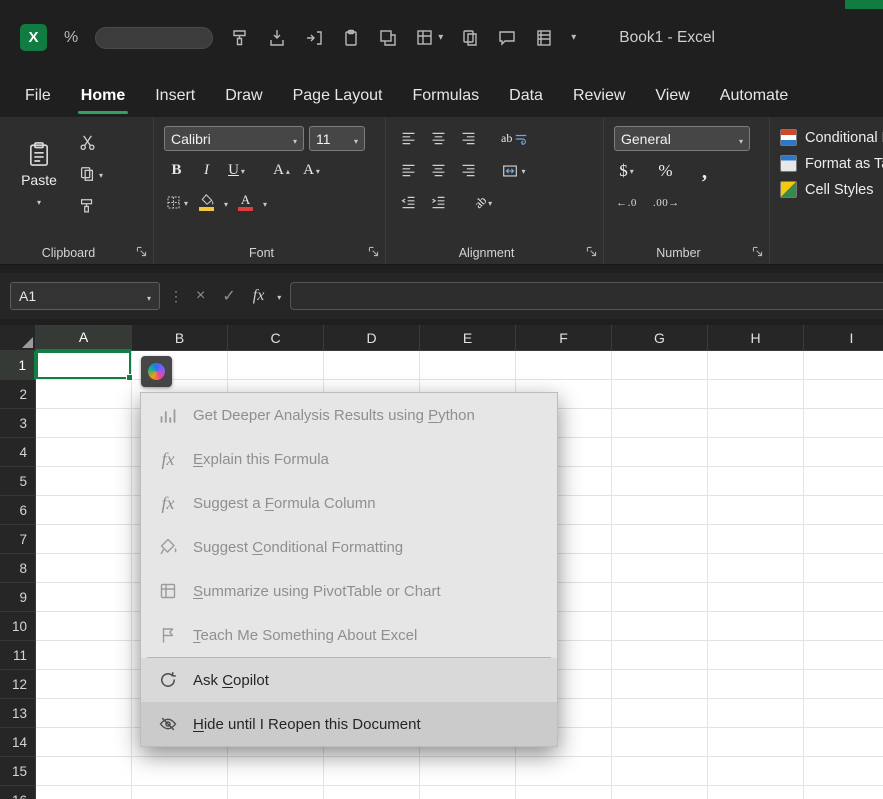  Describe the element at coordinates (276, 792) in the screenshot. I see `cell-C16` at that location.